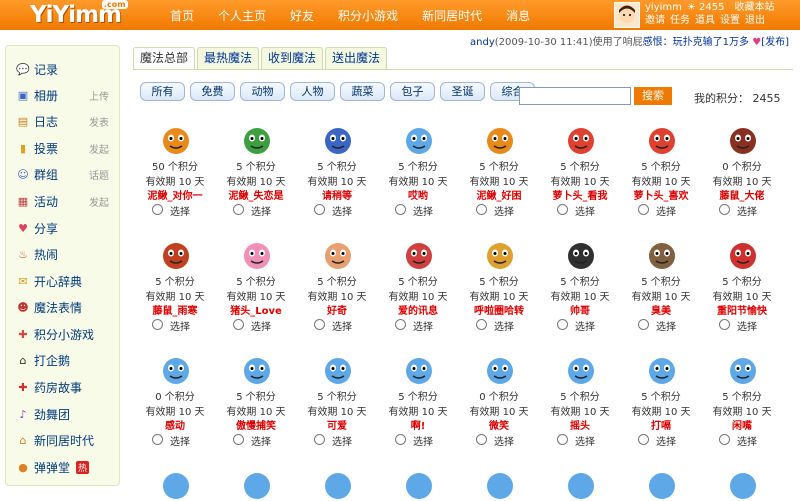 Image resolution: width=800 pixels, height=501 pixels. I want to click on sidebar-item-10: ✚ 积分小游戏, so click(55, 334).